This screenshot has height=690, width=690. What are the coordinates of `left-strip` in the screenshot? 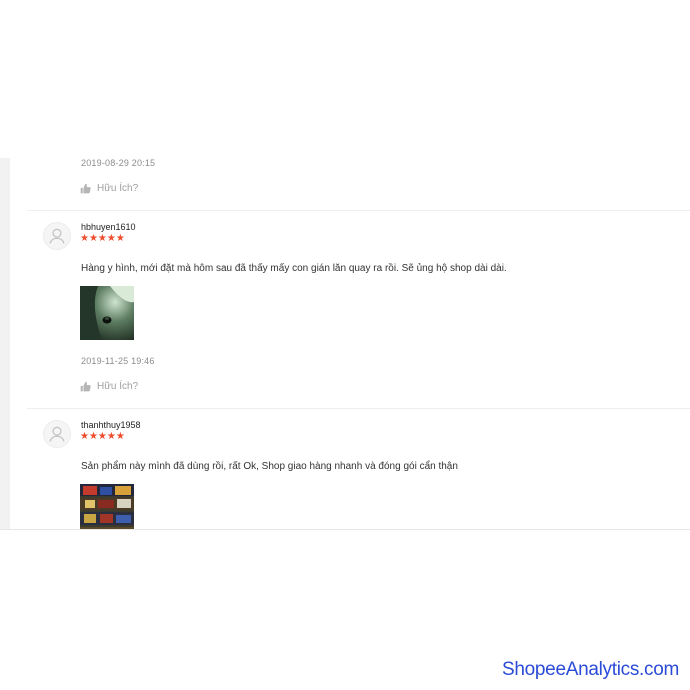 It's located at (5, 344).